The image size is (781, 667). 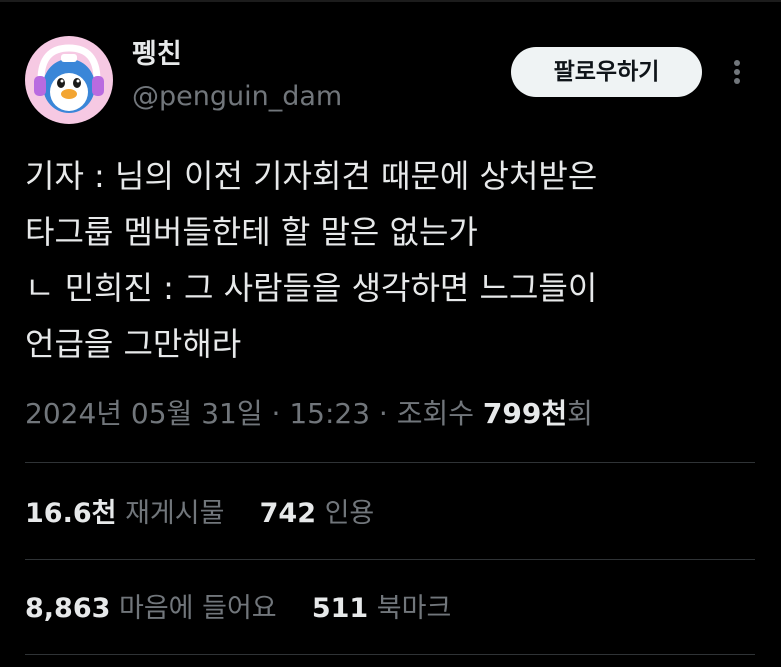 What do you see at coordinates (237, 97) in the screenshot?
I see `user-handle: @penguin_dam` at bounding box center [237, 97].